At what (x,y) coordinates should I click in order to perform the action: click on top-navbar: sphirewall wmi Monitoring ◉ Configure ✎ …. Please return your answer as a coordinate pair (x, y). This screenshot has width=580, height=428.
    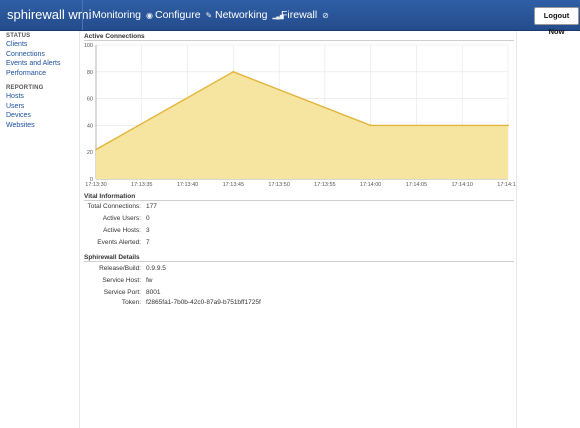
    Looking at the image, I should click on (290, 18).